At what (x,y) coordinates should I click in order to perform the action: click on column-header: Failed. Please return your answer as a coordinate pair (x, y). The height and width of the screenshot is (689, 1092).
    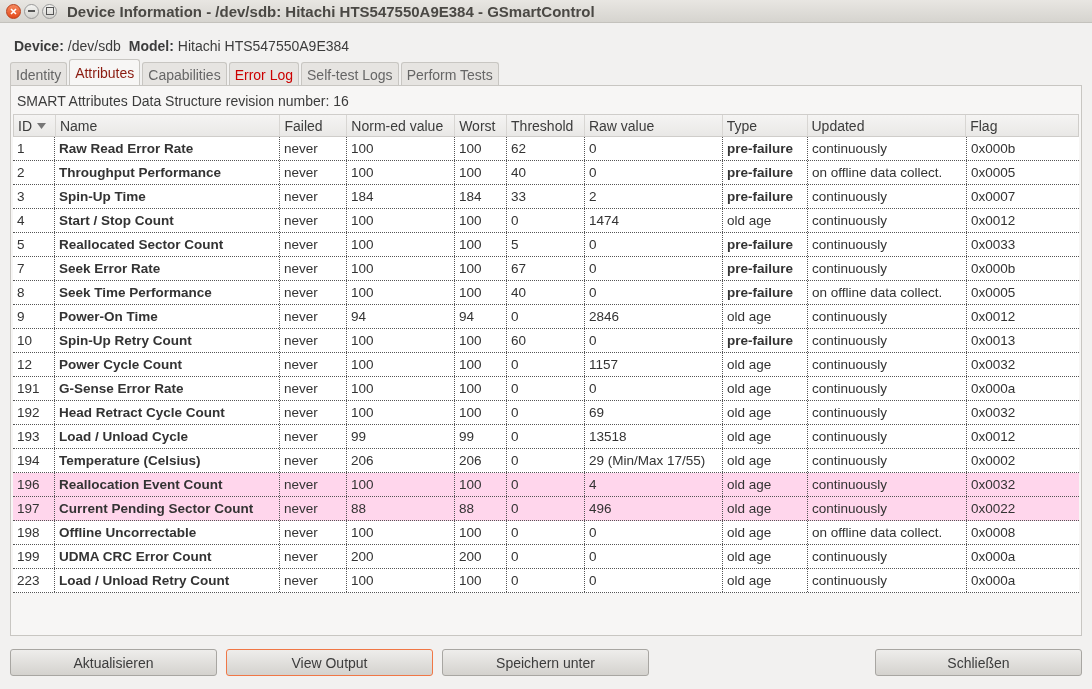
    Looking at the image, I should click on (313, 125).